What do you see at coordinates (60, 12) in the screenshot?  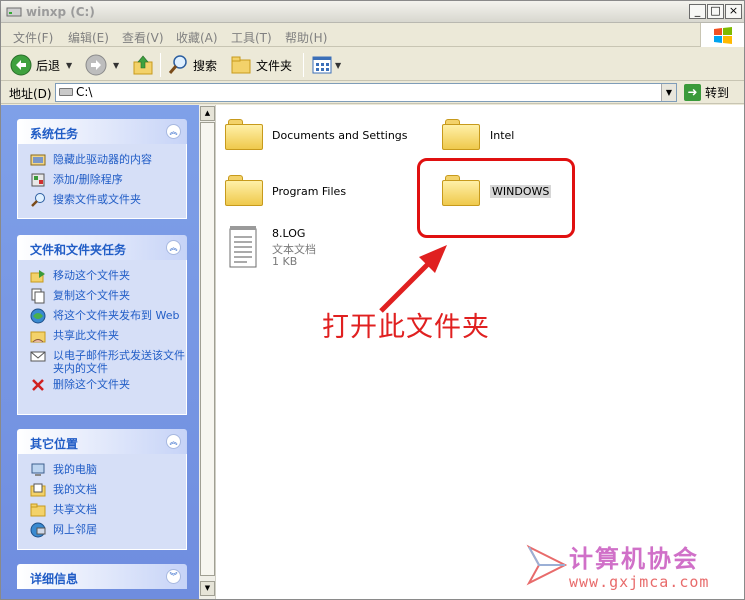 I see `window-title: winxp (C:)` at bounding box center [60, 12].